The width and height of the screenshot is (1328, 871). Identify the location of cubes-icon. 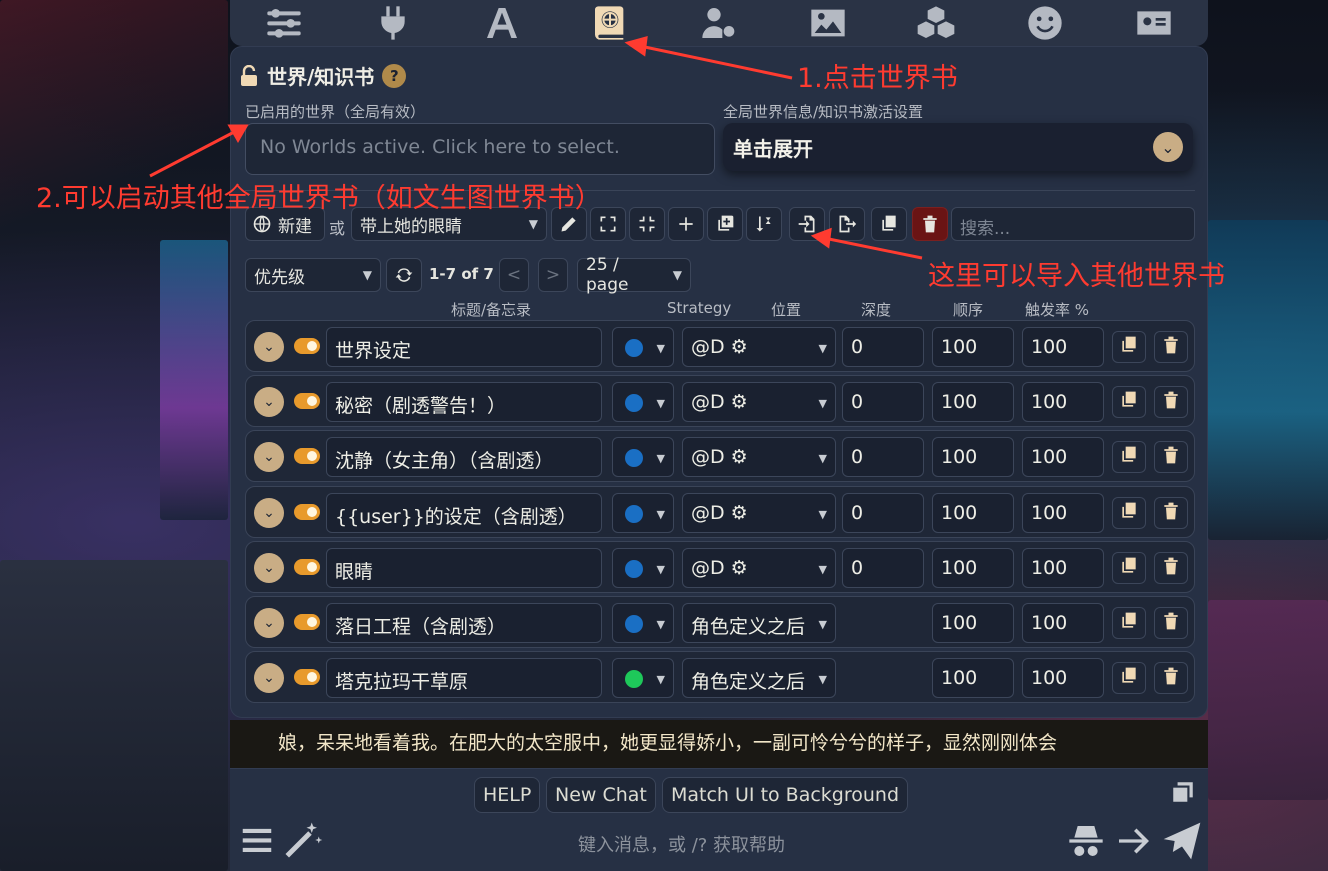
(936, 23).